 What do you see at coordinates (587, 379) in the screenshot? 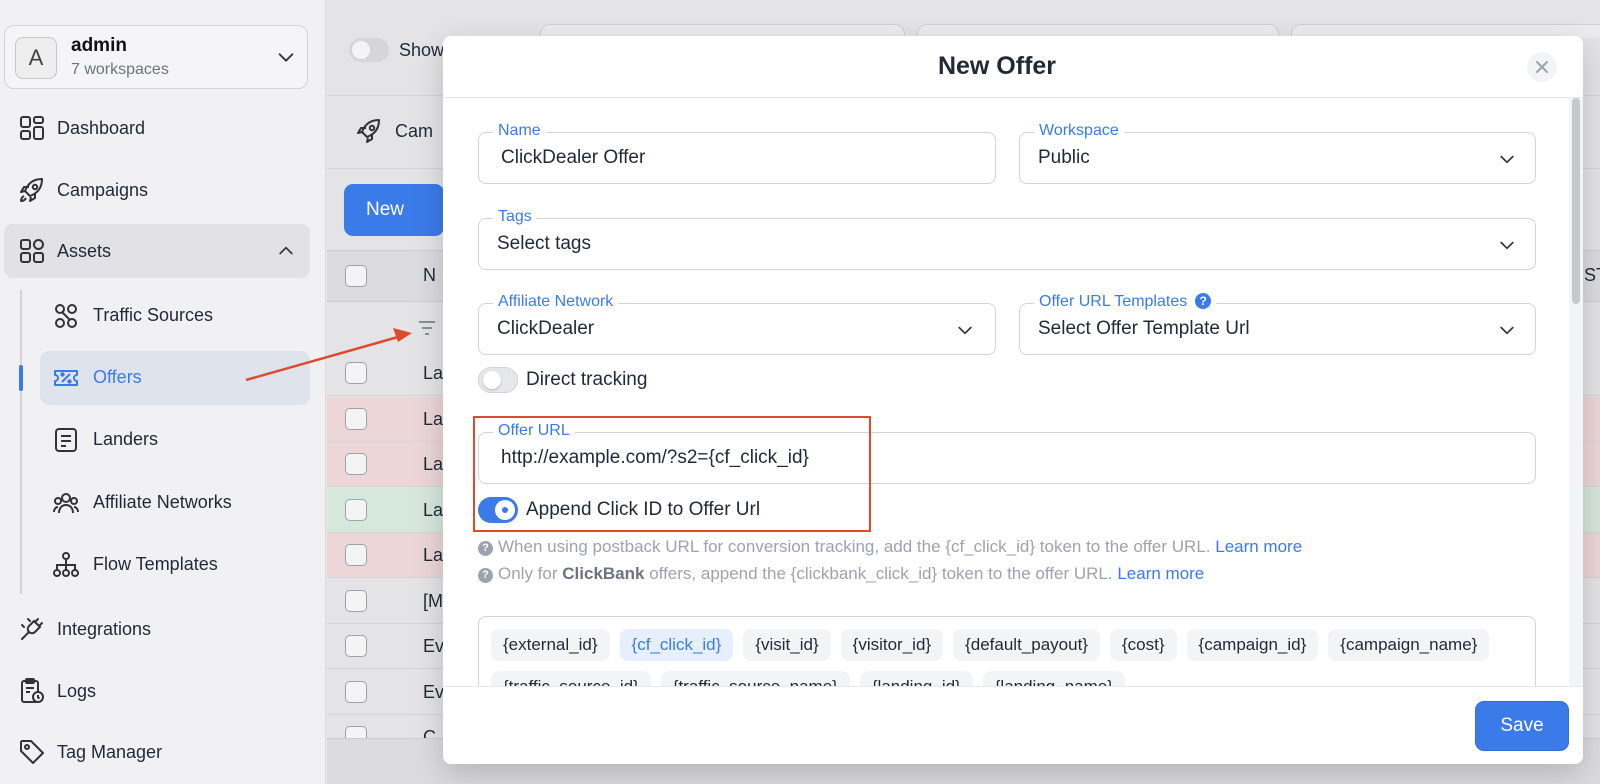
I see `direct-tracking-label: Direct tracking` at bounding box center [587, 379].